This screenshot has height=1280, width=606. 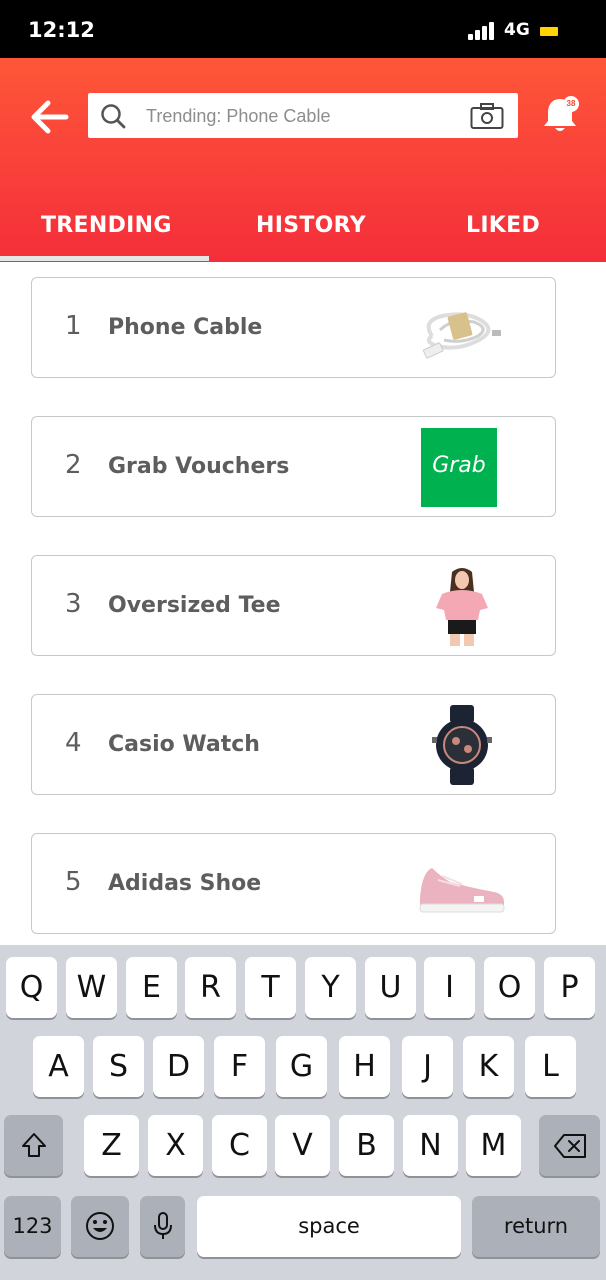 I want to click on item-label: Adidas Shoe, so click(x=185, y=883).